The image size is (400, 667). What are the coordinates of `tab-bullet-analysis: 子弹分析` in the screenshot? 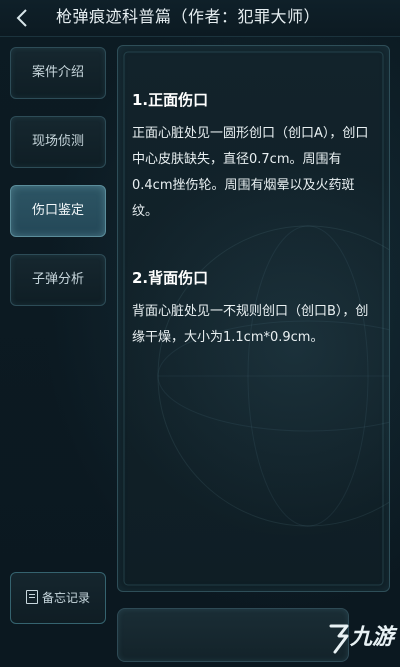 It's located at (58, 280).